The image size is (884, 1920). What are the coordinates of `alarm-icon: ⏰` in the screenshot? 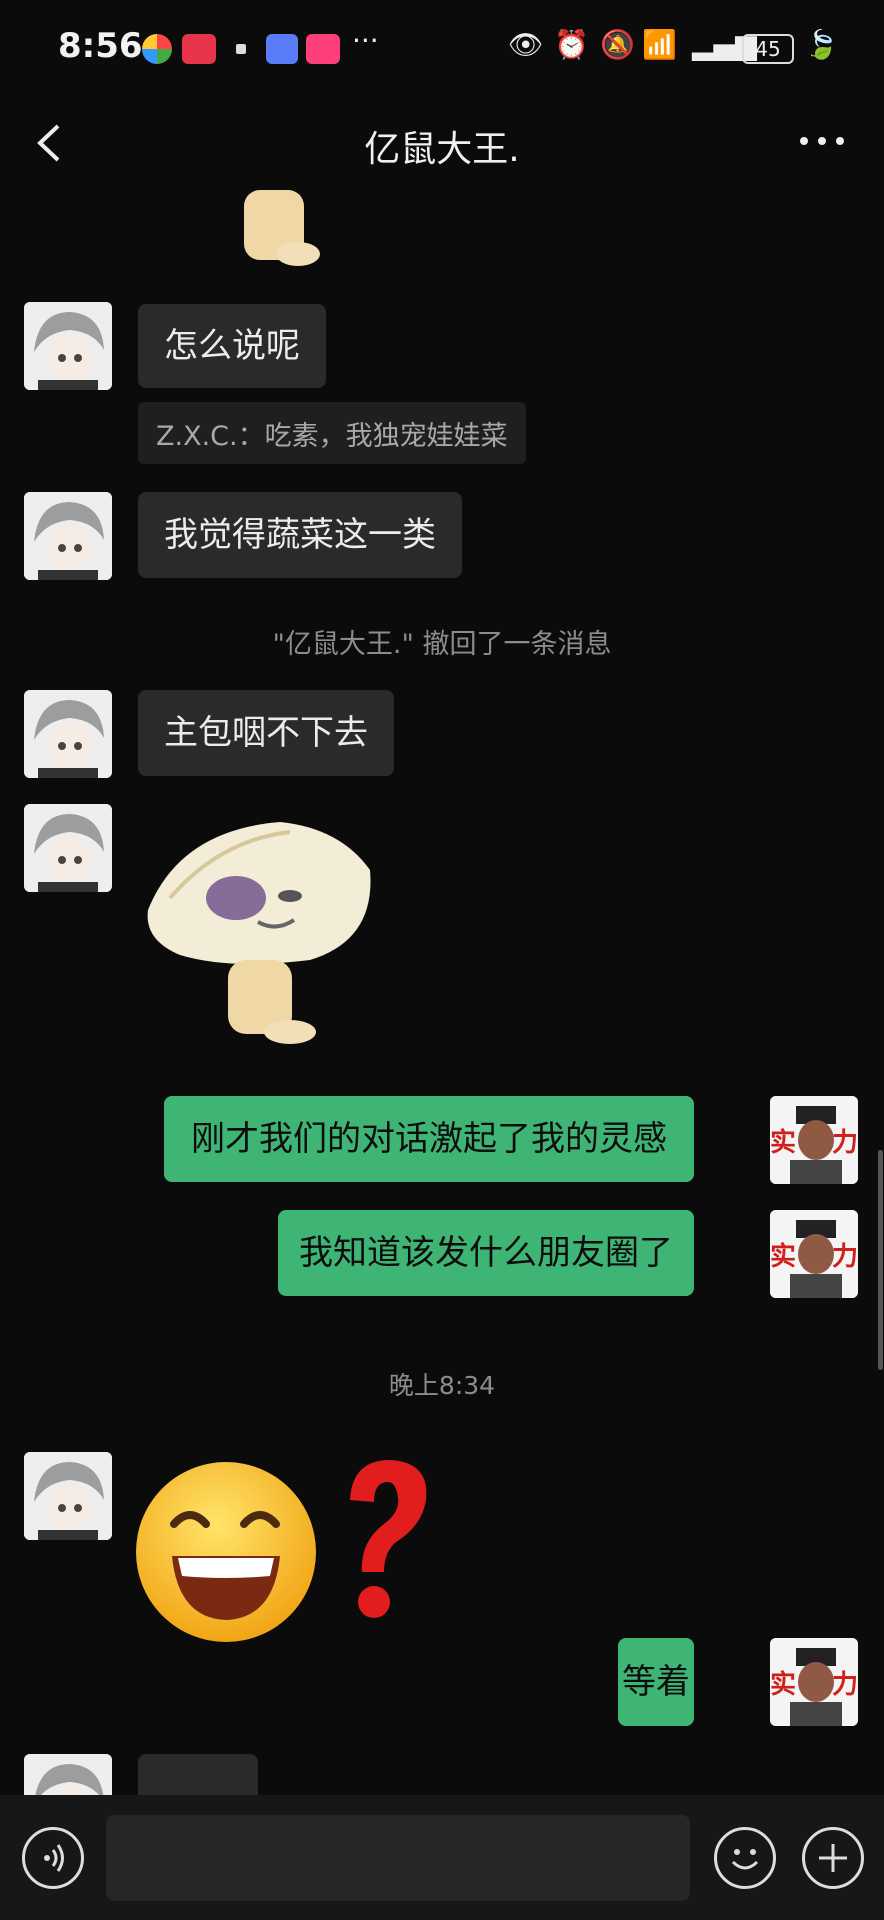 It's located at (571, 44).